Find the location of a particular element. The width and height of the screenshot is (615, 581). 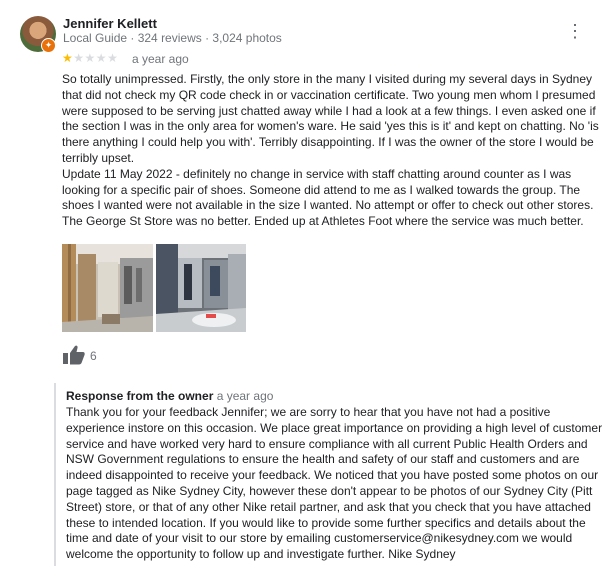

more-options-button: ⋮ is located at coordinates (575, 31).